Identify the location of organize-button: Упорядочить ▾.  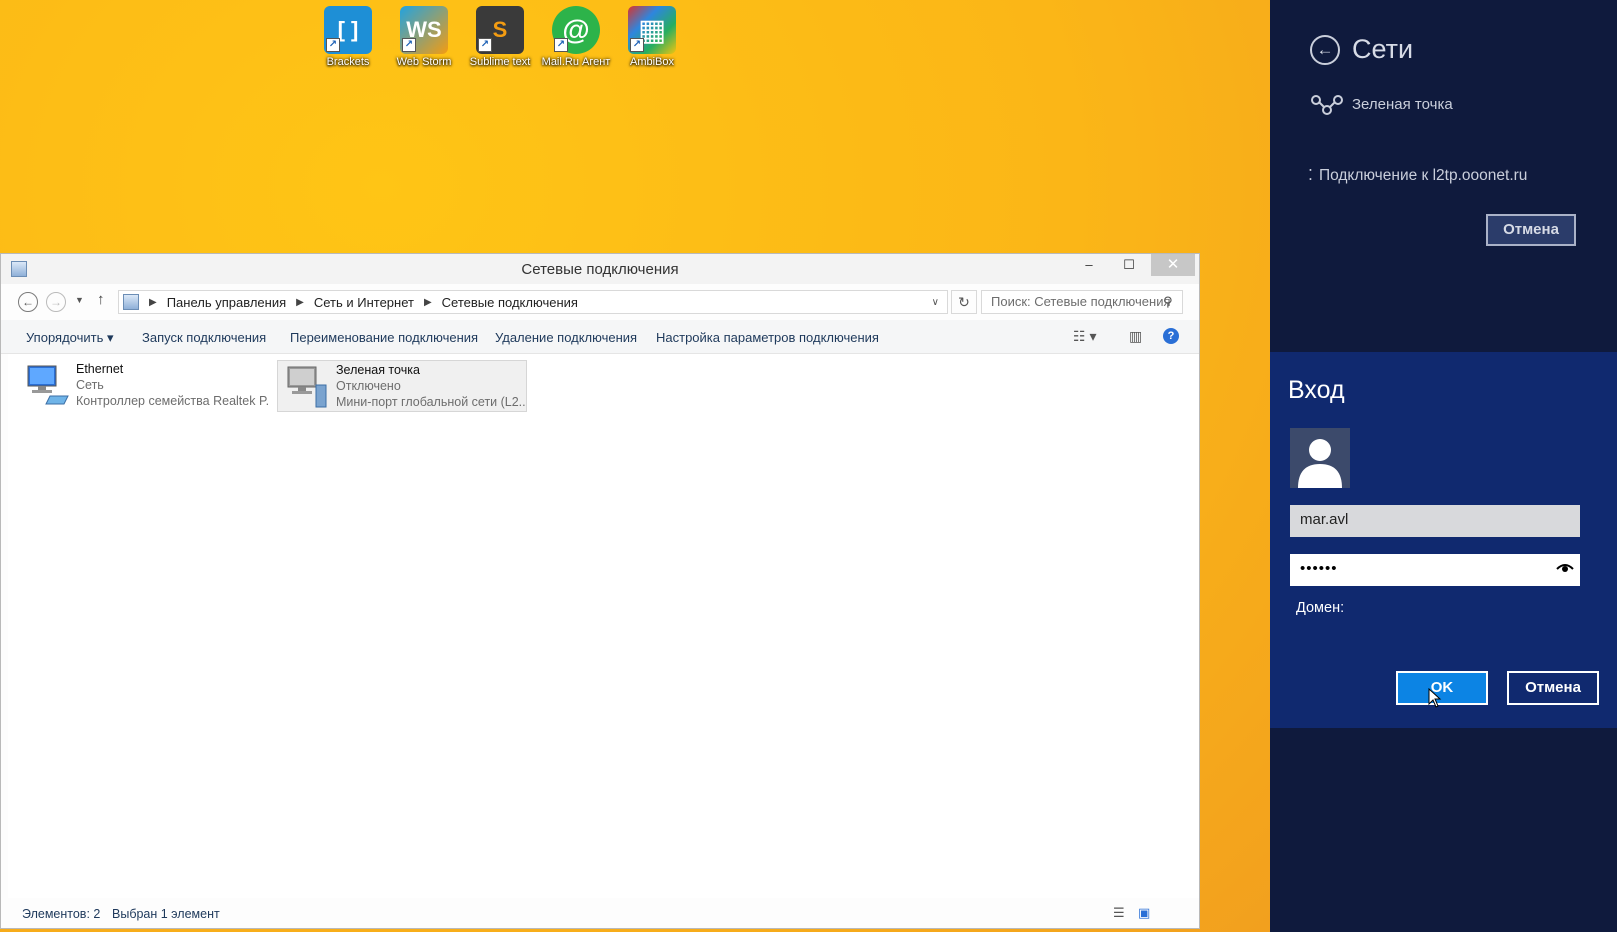
(70, 338).